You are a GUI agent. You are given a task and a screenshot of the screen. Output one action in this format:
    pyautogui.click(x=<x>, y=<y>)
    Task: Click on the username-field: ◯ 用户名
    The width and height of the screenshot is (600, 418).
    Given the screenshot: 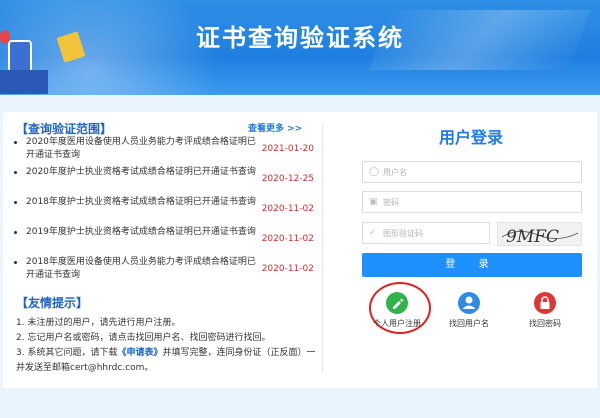 What is the action you would take?
    pyautogui.click(x=472, y=172)
    